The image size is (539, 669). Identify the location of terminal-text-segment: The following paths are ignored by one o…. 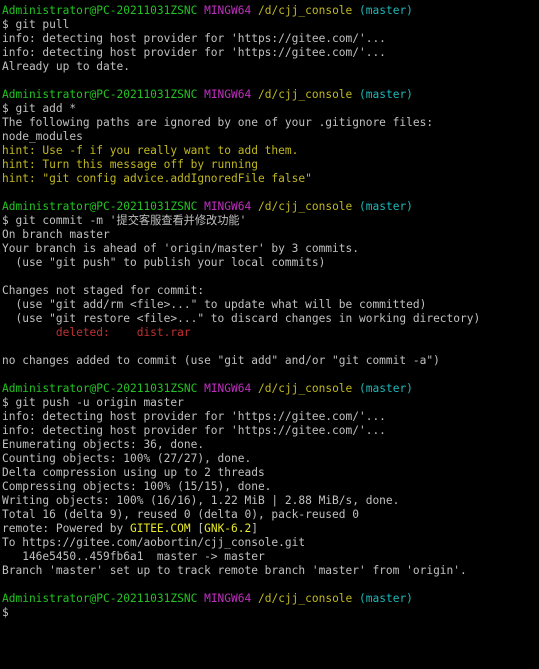
(218, 122).